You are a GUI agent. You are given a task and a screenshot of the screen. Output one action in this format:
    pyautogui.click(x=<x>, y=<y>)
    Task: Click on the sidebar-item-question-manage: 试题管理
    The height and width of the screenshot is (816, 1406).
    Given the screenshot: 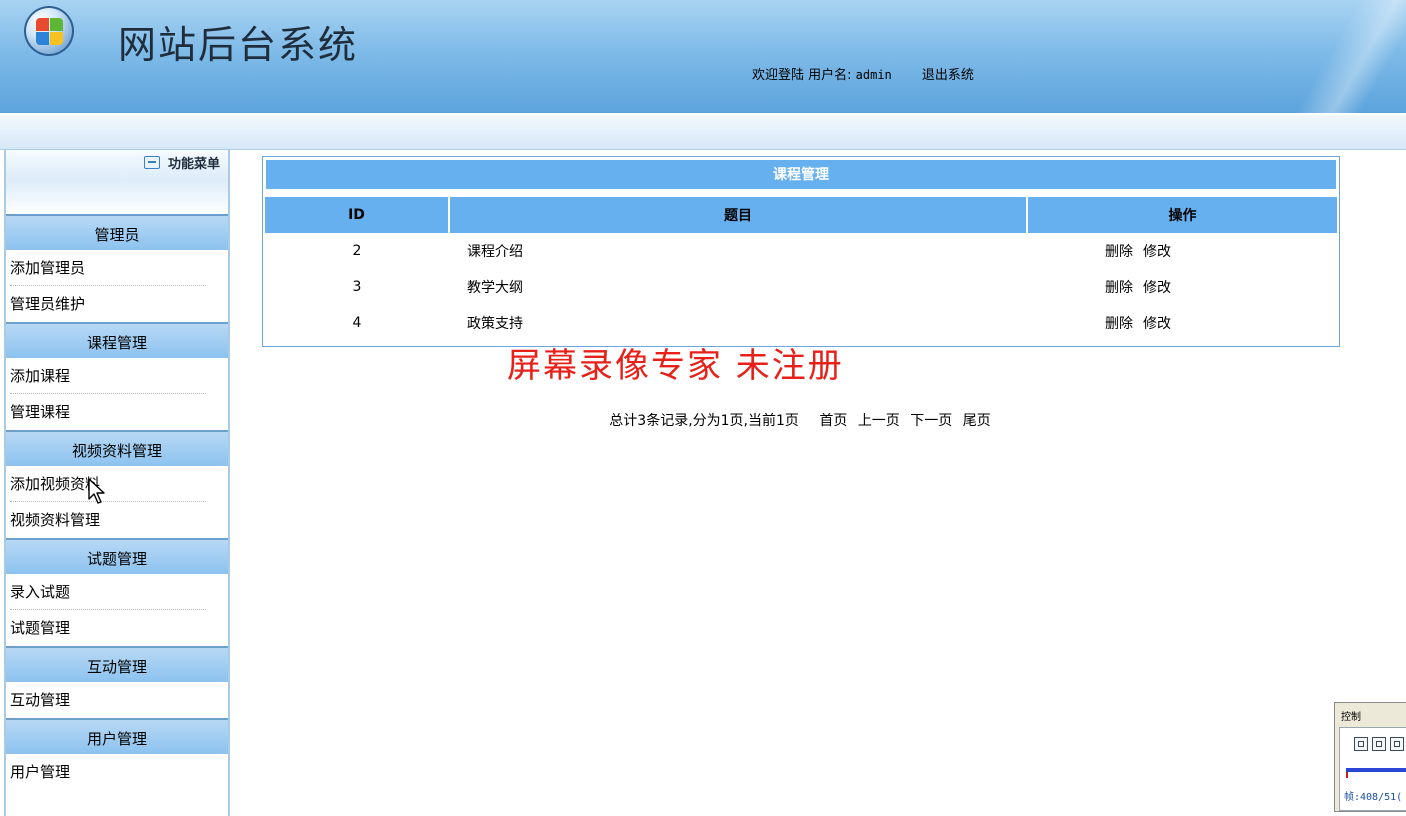 What is the action you would take?
    pyautogui.click(x=117, y=628)
    